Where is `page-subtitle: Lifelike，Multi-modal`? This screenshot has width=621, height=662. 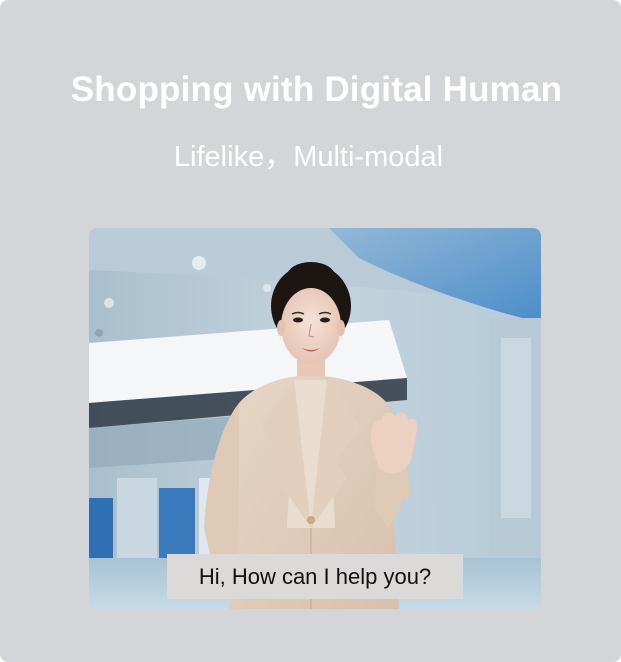
page-subtitle: Lifelike，Multi-modal is located at coordinates (308, 157).